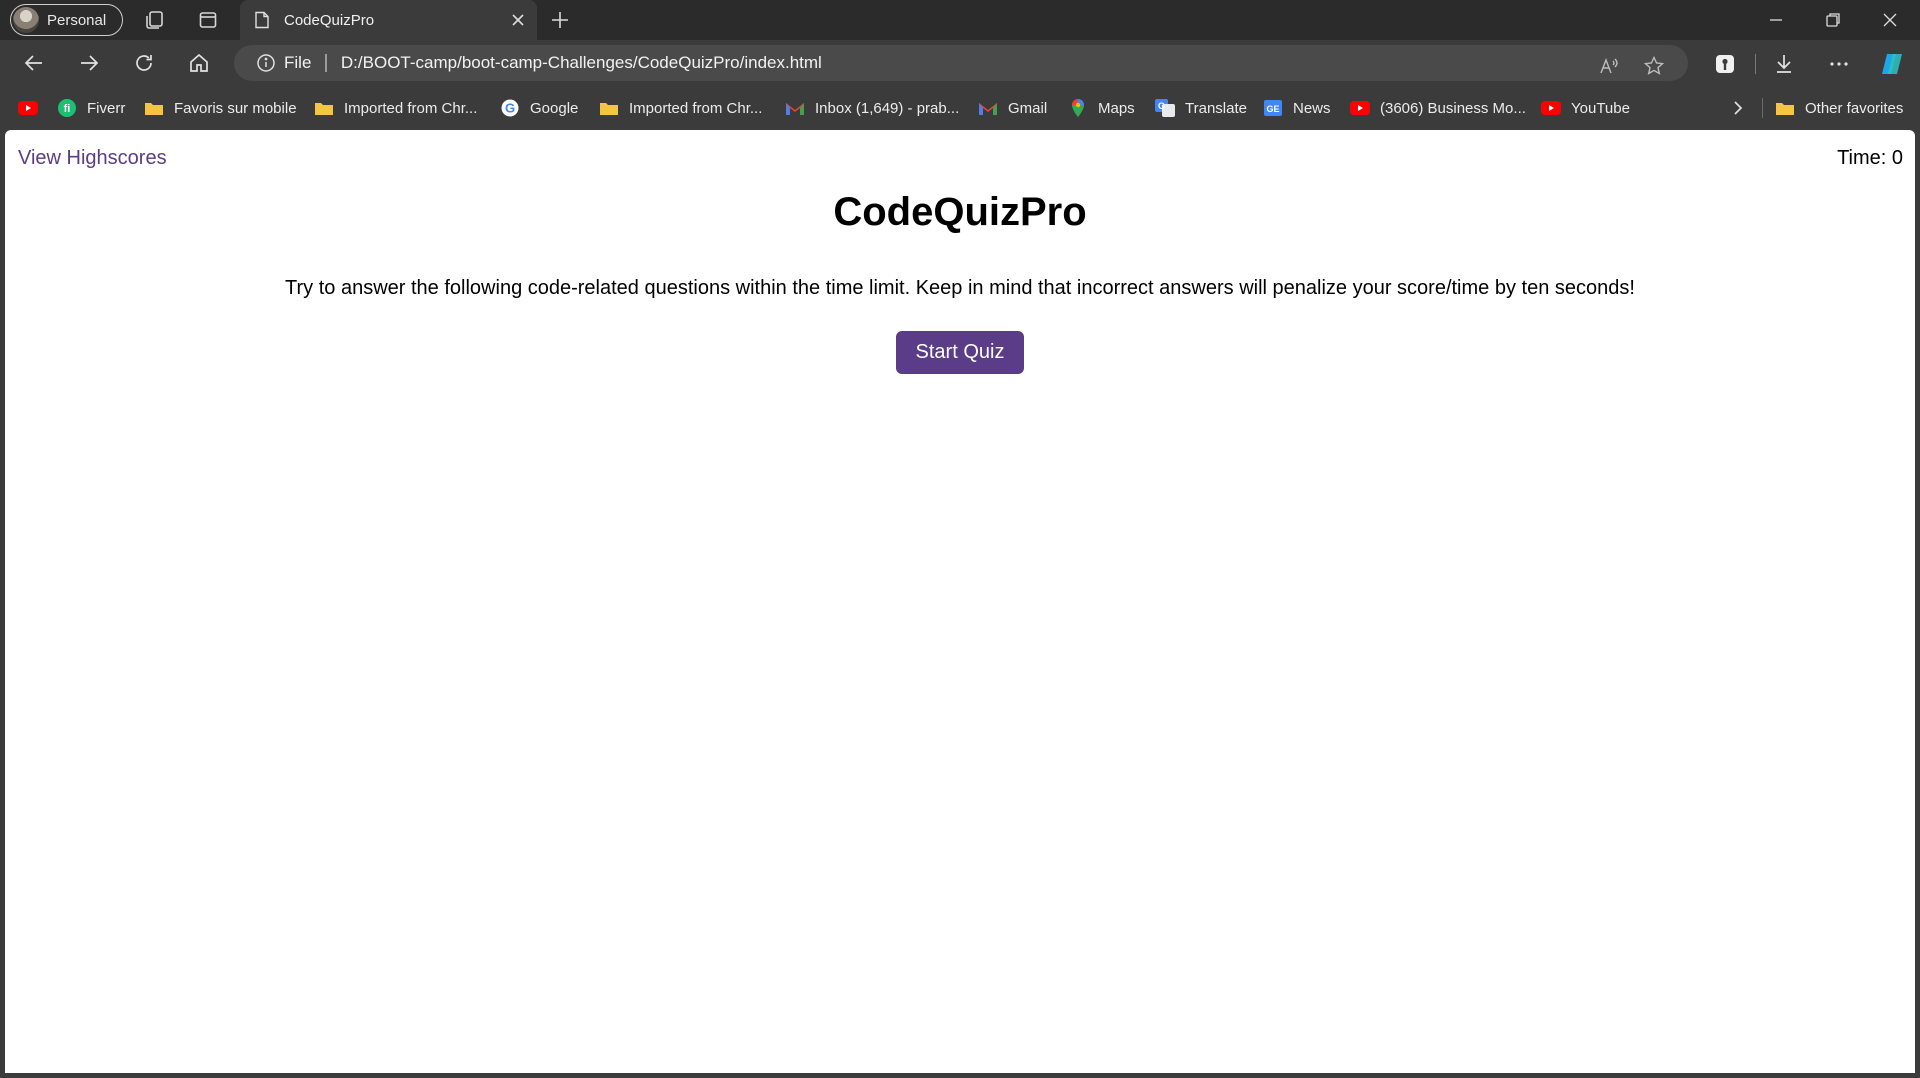 Image resolution: width=1920 pixels, height=1078 pixels. Describe the element at coordinates (1892, 63) in the screenshot. I see `copilot-icon` at that location.